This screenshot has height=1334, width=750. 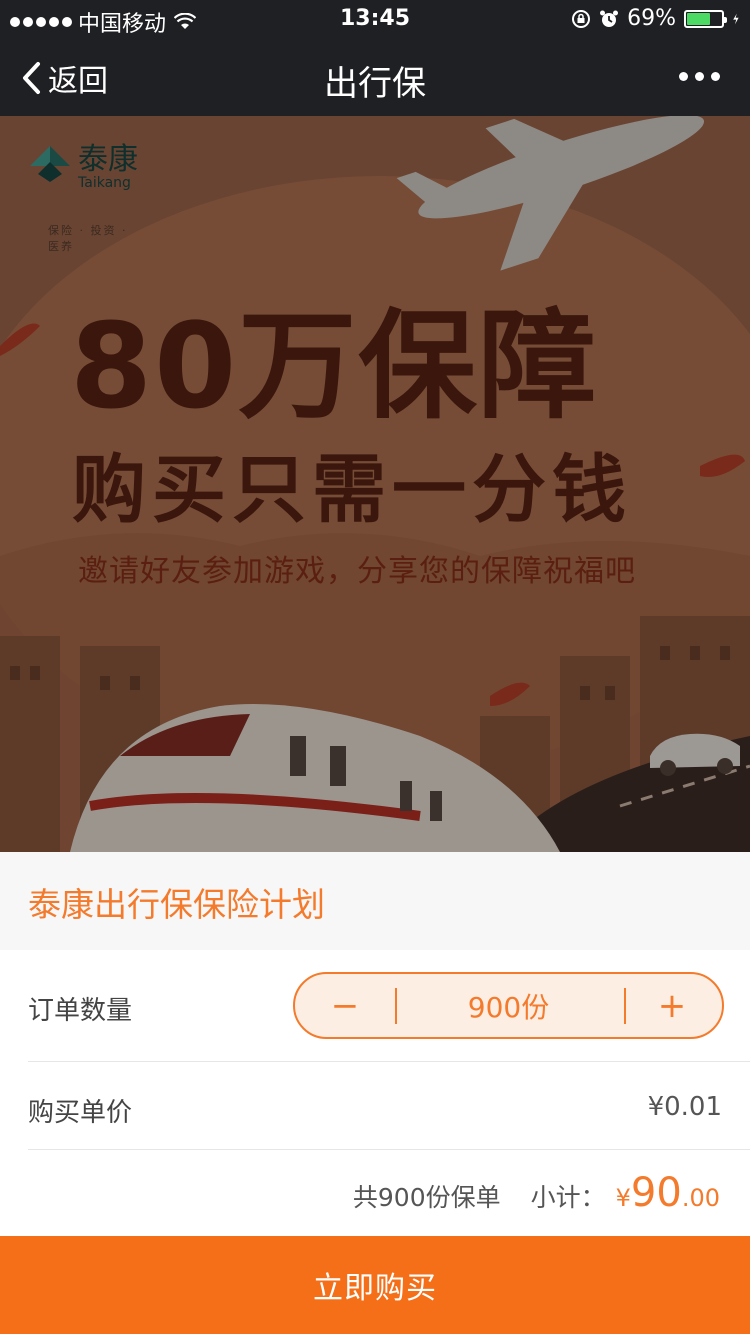 I want to click on nav-bar: 返回 出行保, so click(x=375, y=77).